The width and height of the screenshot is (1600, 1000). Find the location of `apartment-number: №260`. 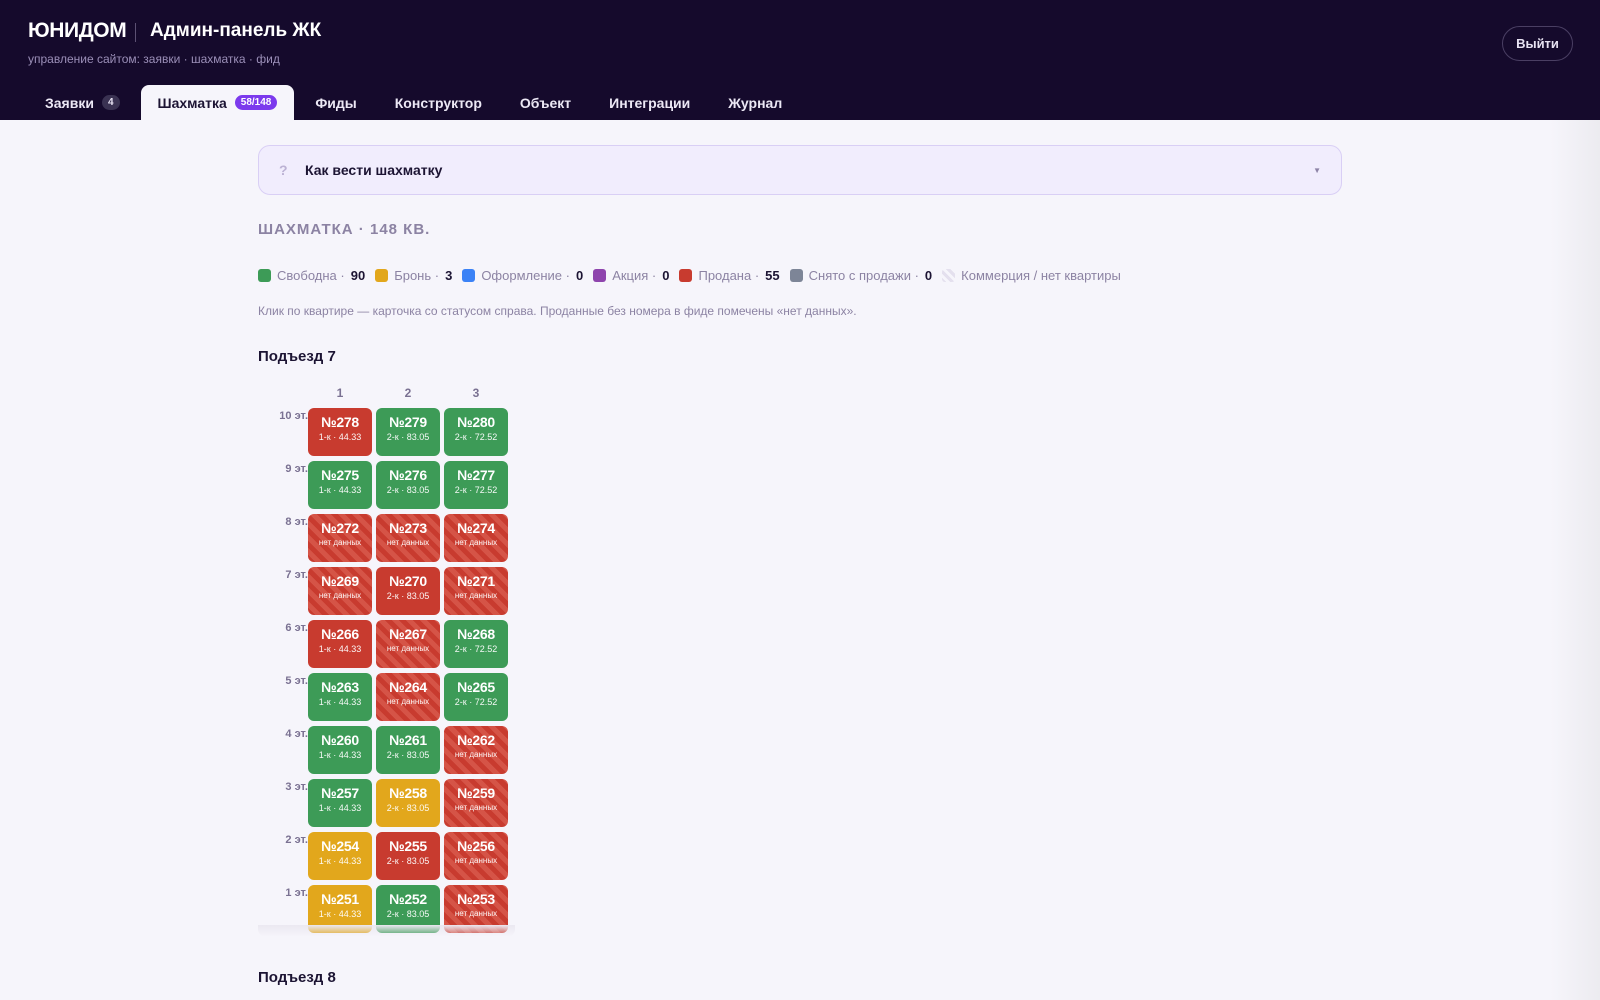

apartment-number: №260 is located at coordinates (340, 740).